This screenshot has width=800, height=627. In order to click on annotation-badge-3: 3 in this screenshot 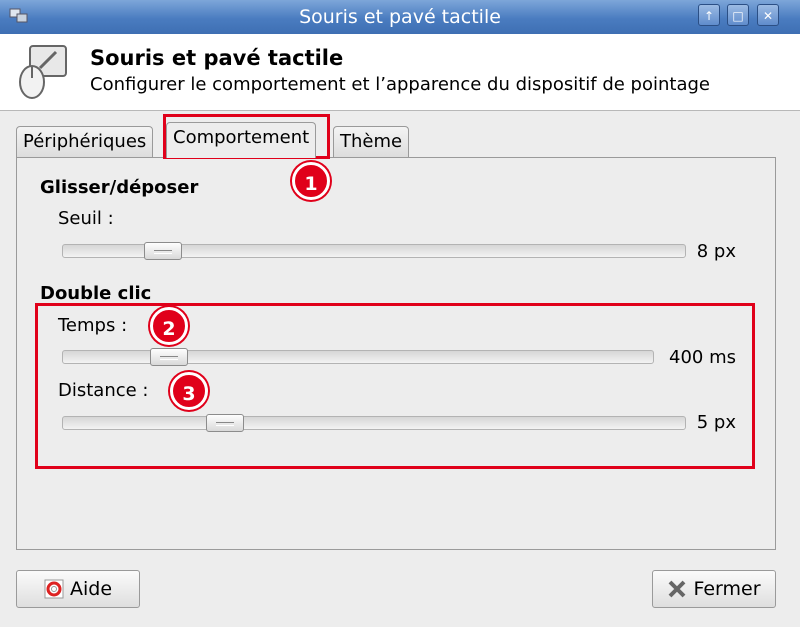, I will do `click(189, 391)`.